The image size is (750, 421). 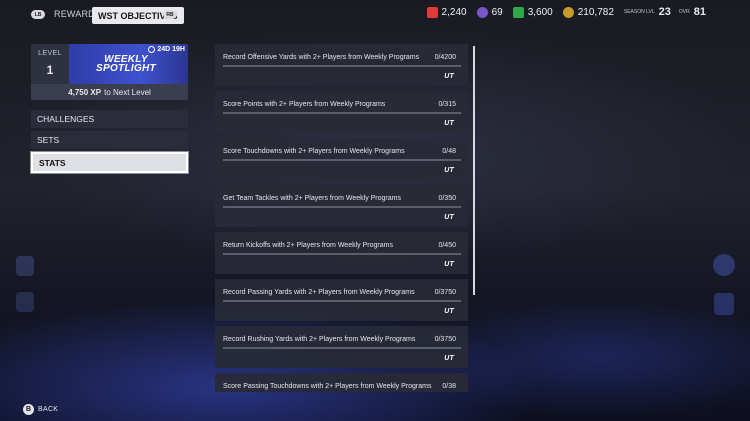 I want to click on currency-value: 3,600, so click(x=540, y=12).